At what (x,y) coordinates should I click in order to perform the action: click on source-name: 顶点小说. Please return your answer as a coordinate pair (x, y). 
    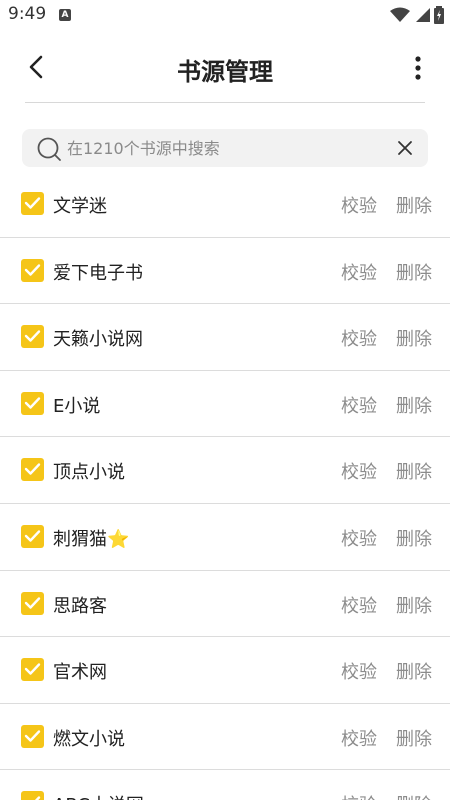
    Looking at the image, I should click on (89, 473).